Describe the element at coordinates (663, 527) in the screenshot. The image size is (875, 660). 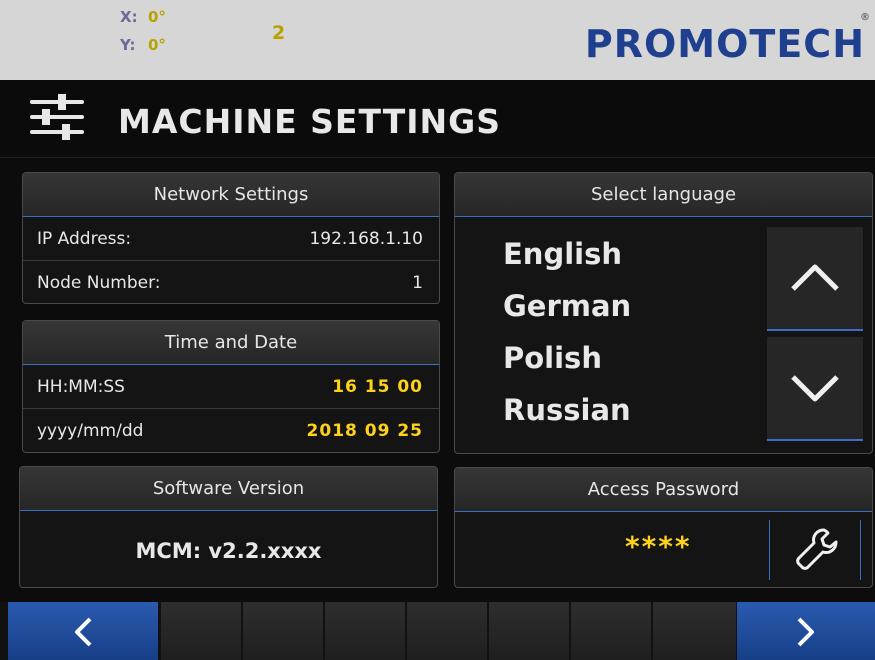
I see `access-password-panel: Access Password ****` at that location.